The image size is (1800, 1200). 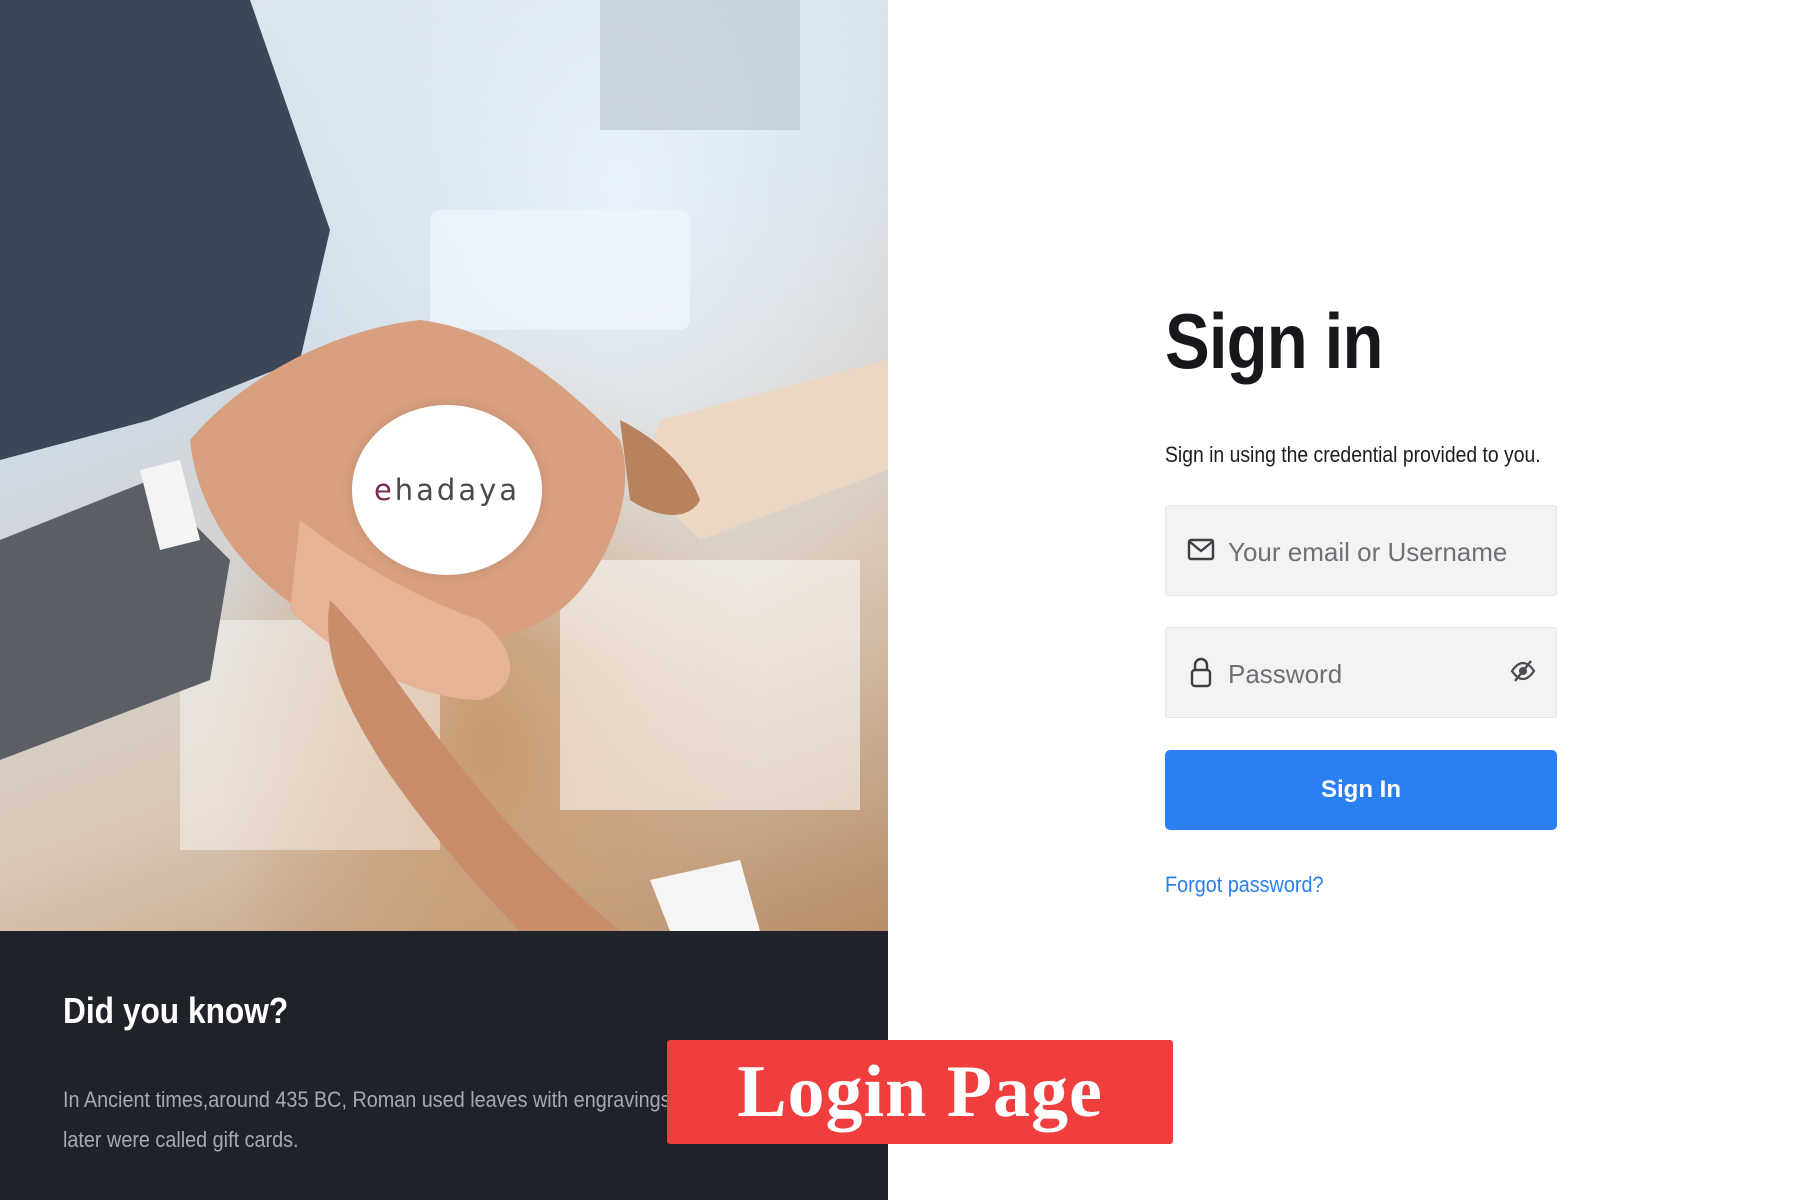 What do you see at coordinates (1361, 790) in the screenshot?
I see `sign-in-button: Sign In` at bounding box center [1361, 790].